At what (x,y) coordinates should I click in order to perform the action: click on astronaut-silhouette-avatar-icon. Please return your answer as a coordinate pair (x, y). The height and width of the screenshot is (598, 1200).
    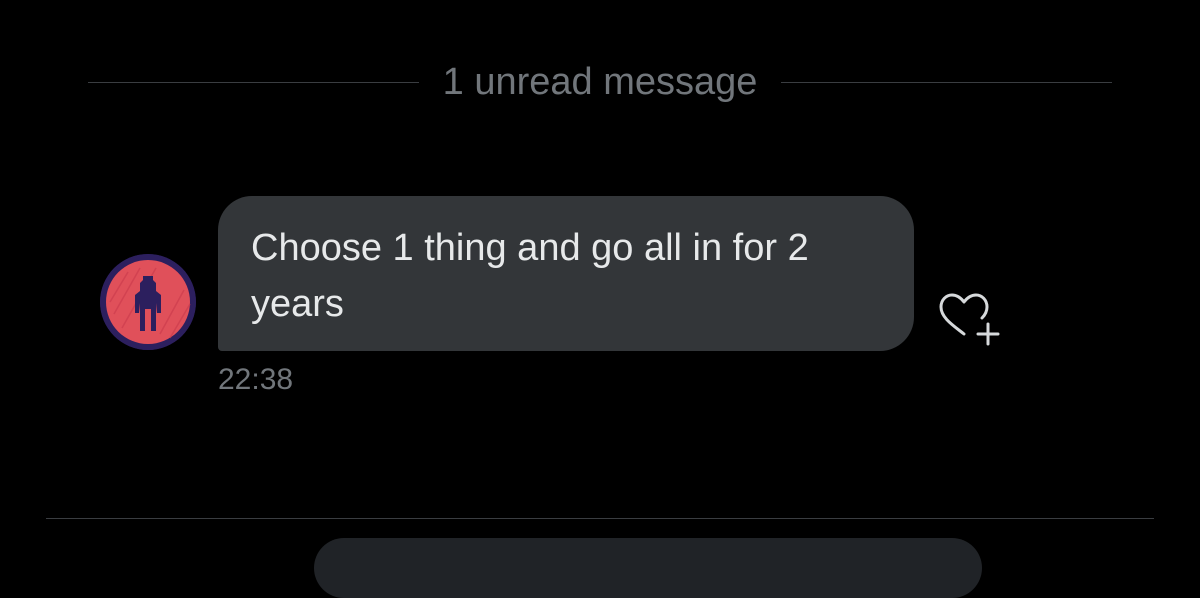
    Looking at the image, I should click on (148, 302).